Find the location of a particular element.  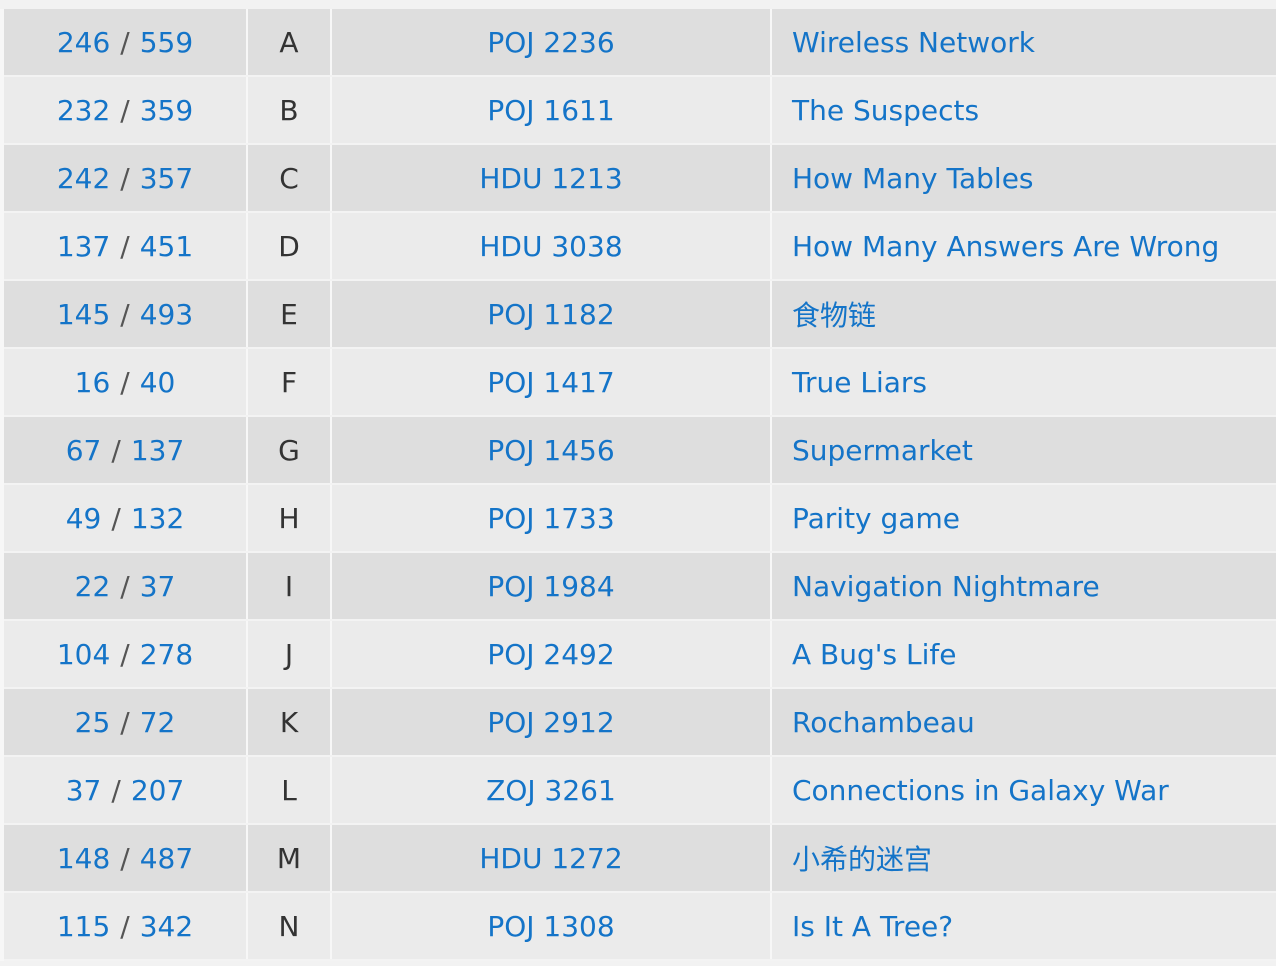

table-row: 49 / 132 H POJ 1733 Parity game is located at coordinates (638, 518).